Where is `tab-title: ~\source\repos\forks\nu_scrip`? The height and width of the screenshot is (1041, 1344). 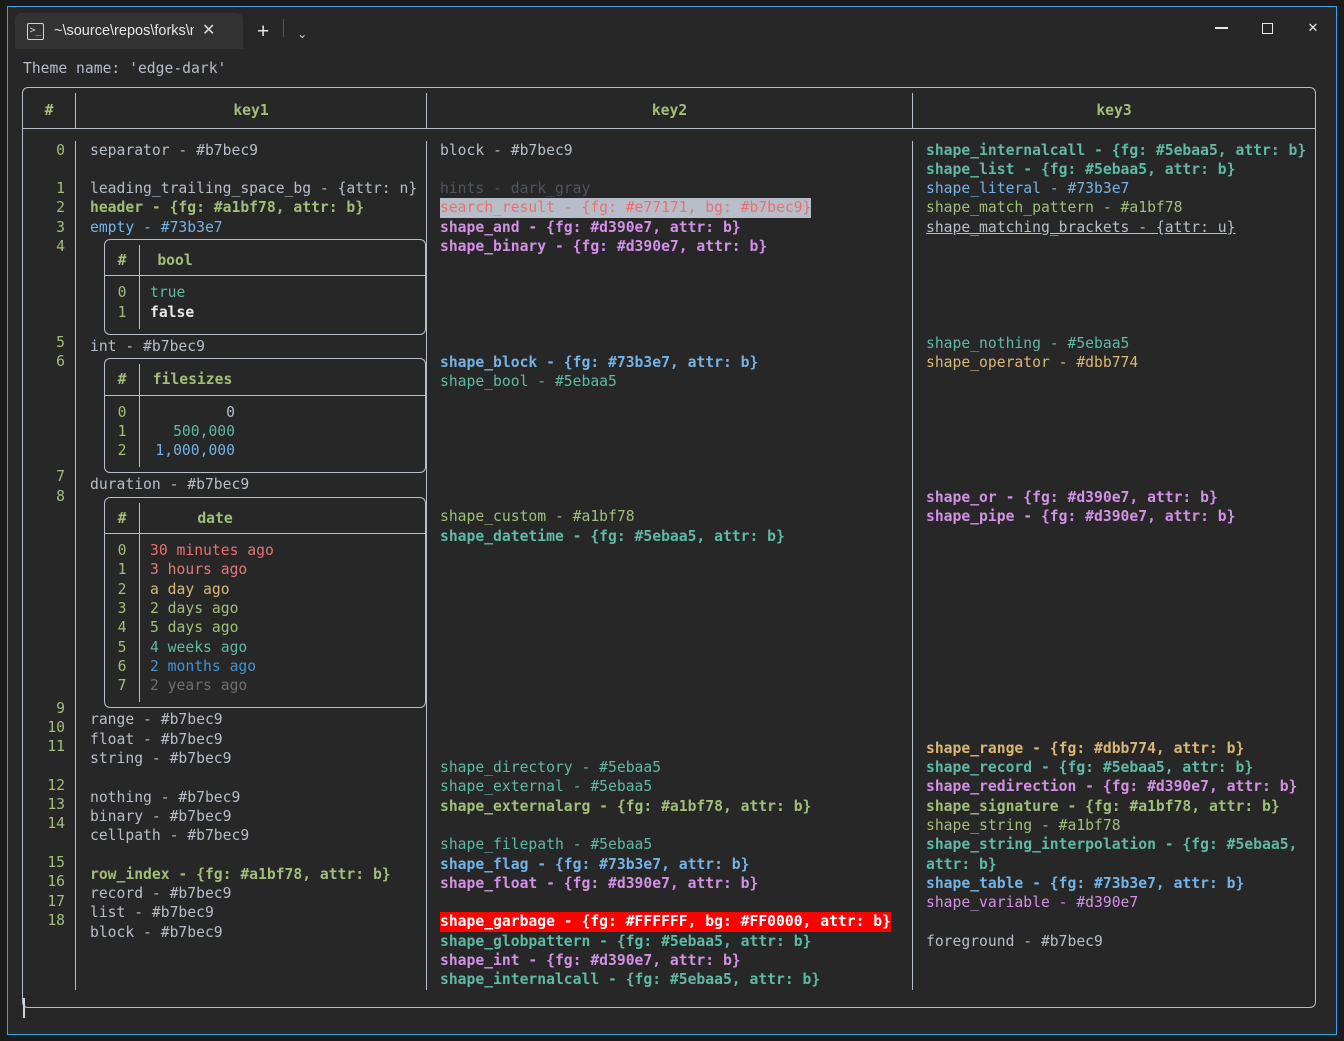 tab-title: ~\source\repos\forks\nu_scrip is located at coordinates (124, 31).